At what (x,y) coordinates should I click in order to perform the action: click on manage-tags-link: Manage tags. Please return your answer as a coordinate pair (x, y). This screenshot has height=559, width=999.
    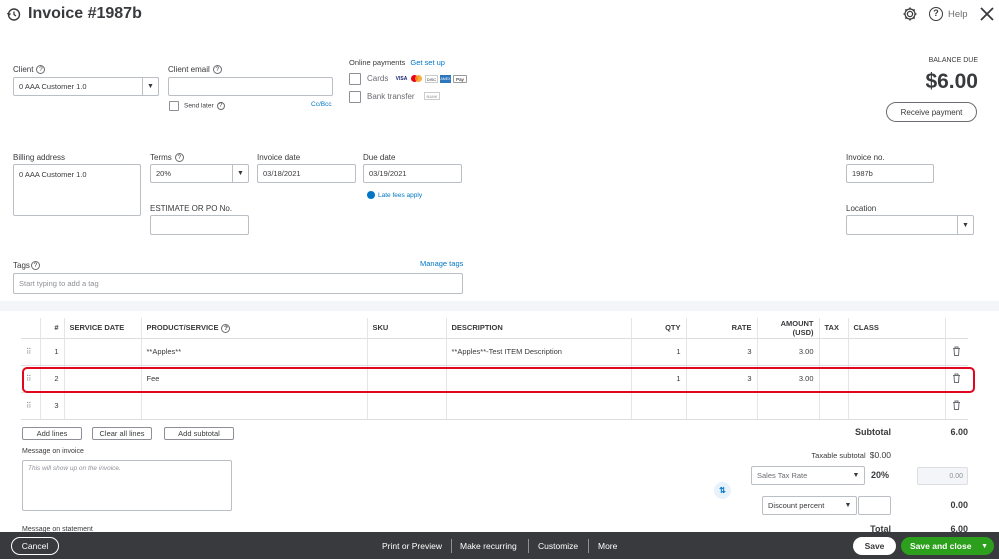
    Looking at the image, I should click on (441, 263).